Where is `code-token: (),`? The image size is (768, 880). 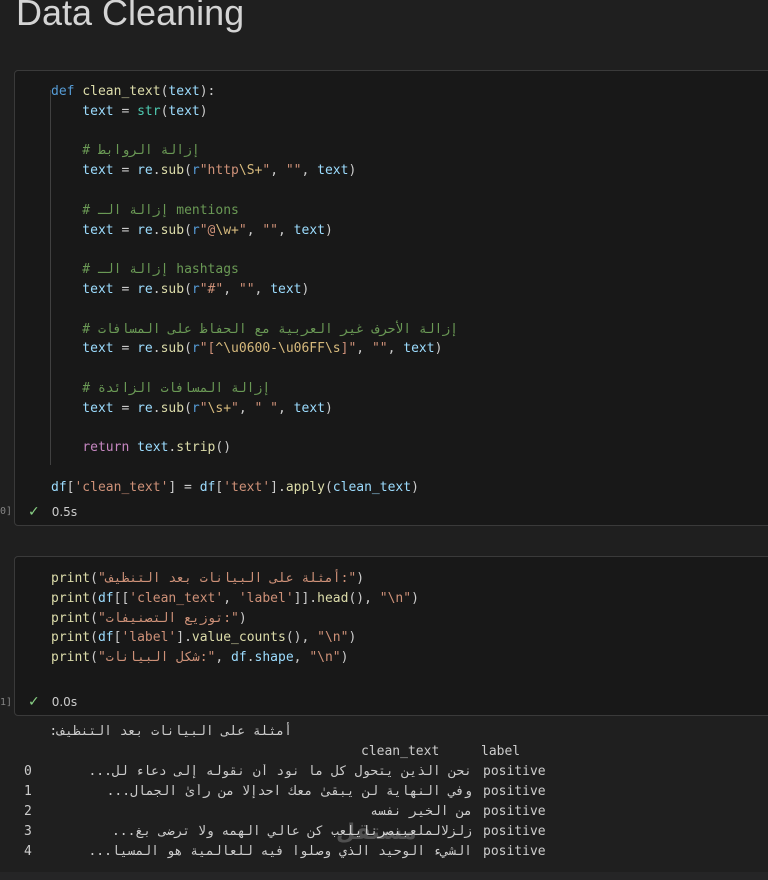
code-token: (), is located at coordinates (364, 598).